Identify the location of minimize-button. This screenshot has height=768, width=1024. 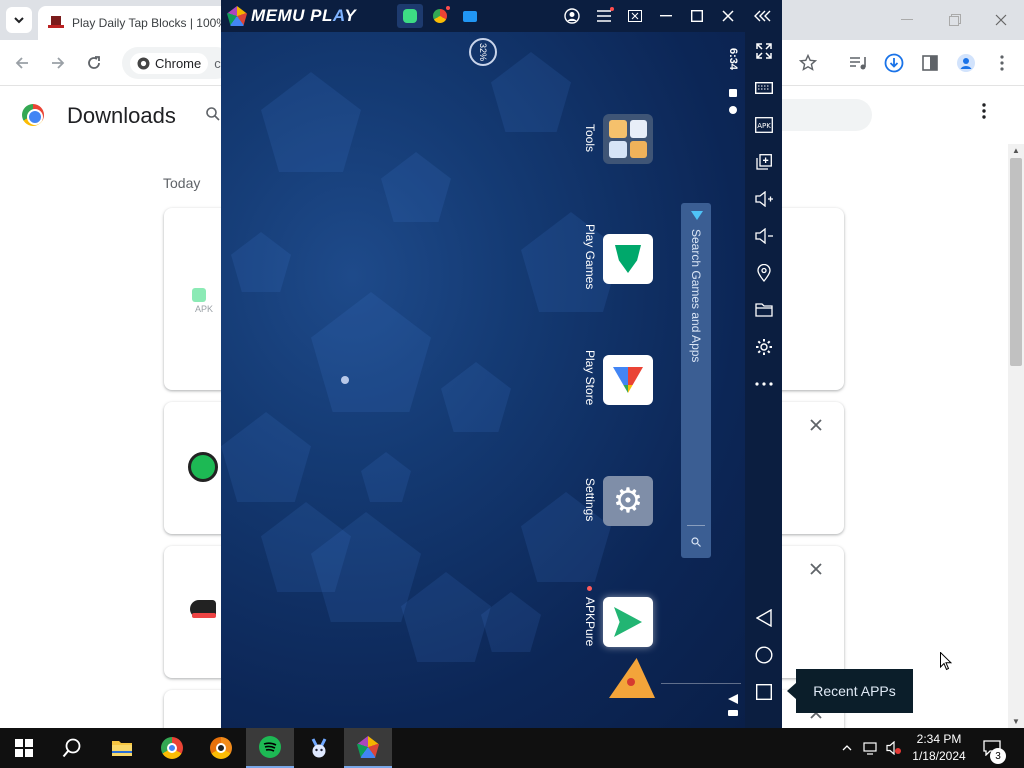
(907, 20).